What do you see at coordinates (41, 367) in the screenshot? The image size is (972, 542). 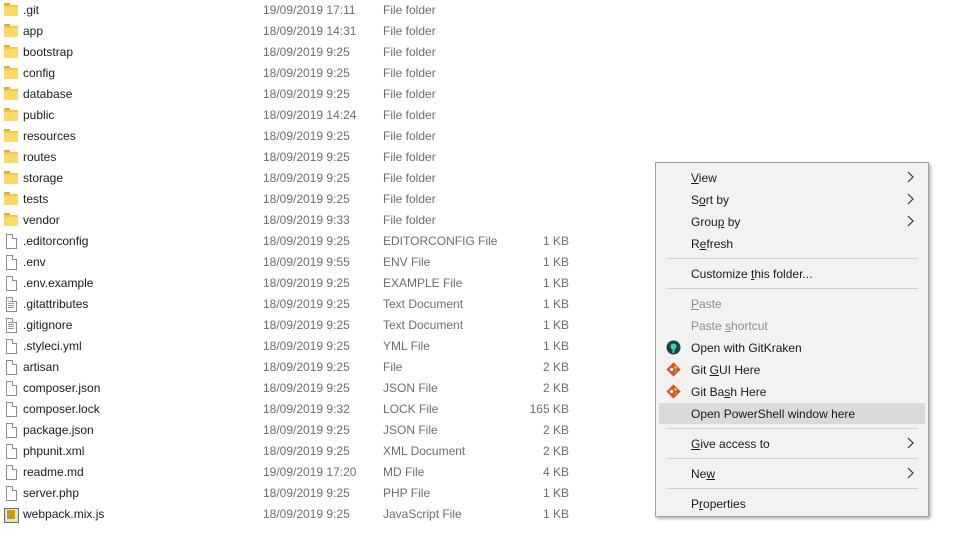 I see `file-name: artisan` at bounding box center [41, 367].